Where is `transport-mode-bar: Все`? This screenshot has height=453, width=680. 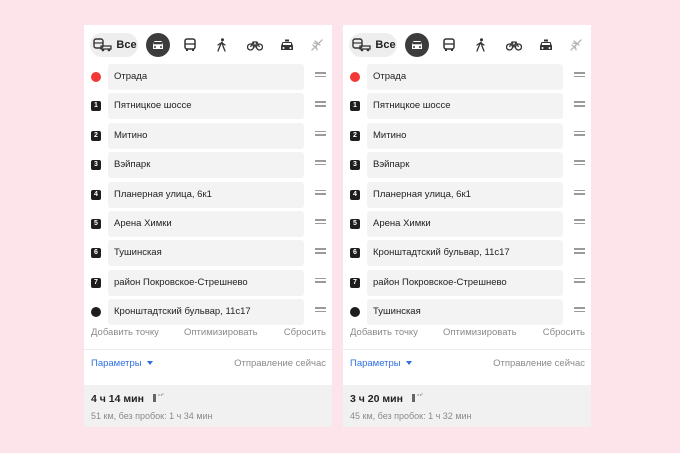 transport-mode-bar: Все is located at coordinates (208, 44).